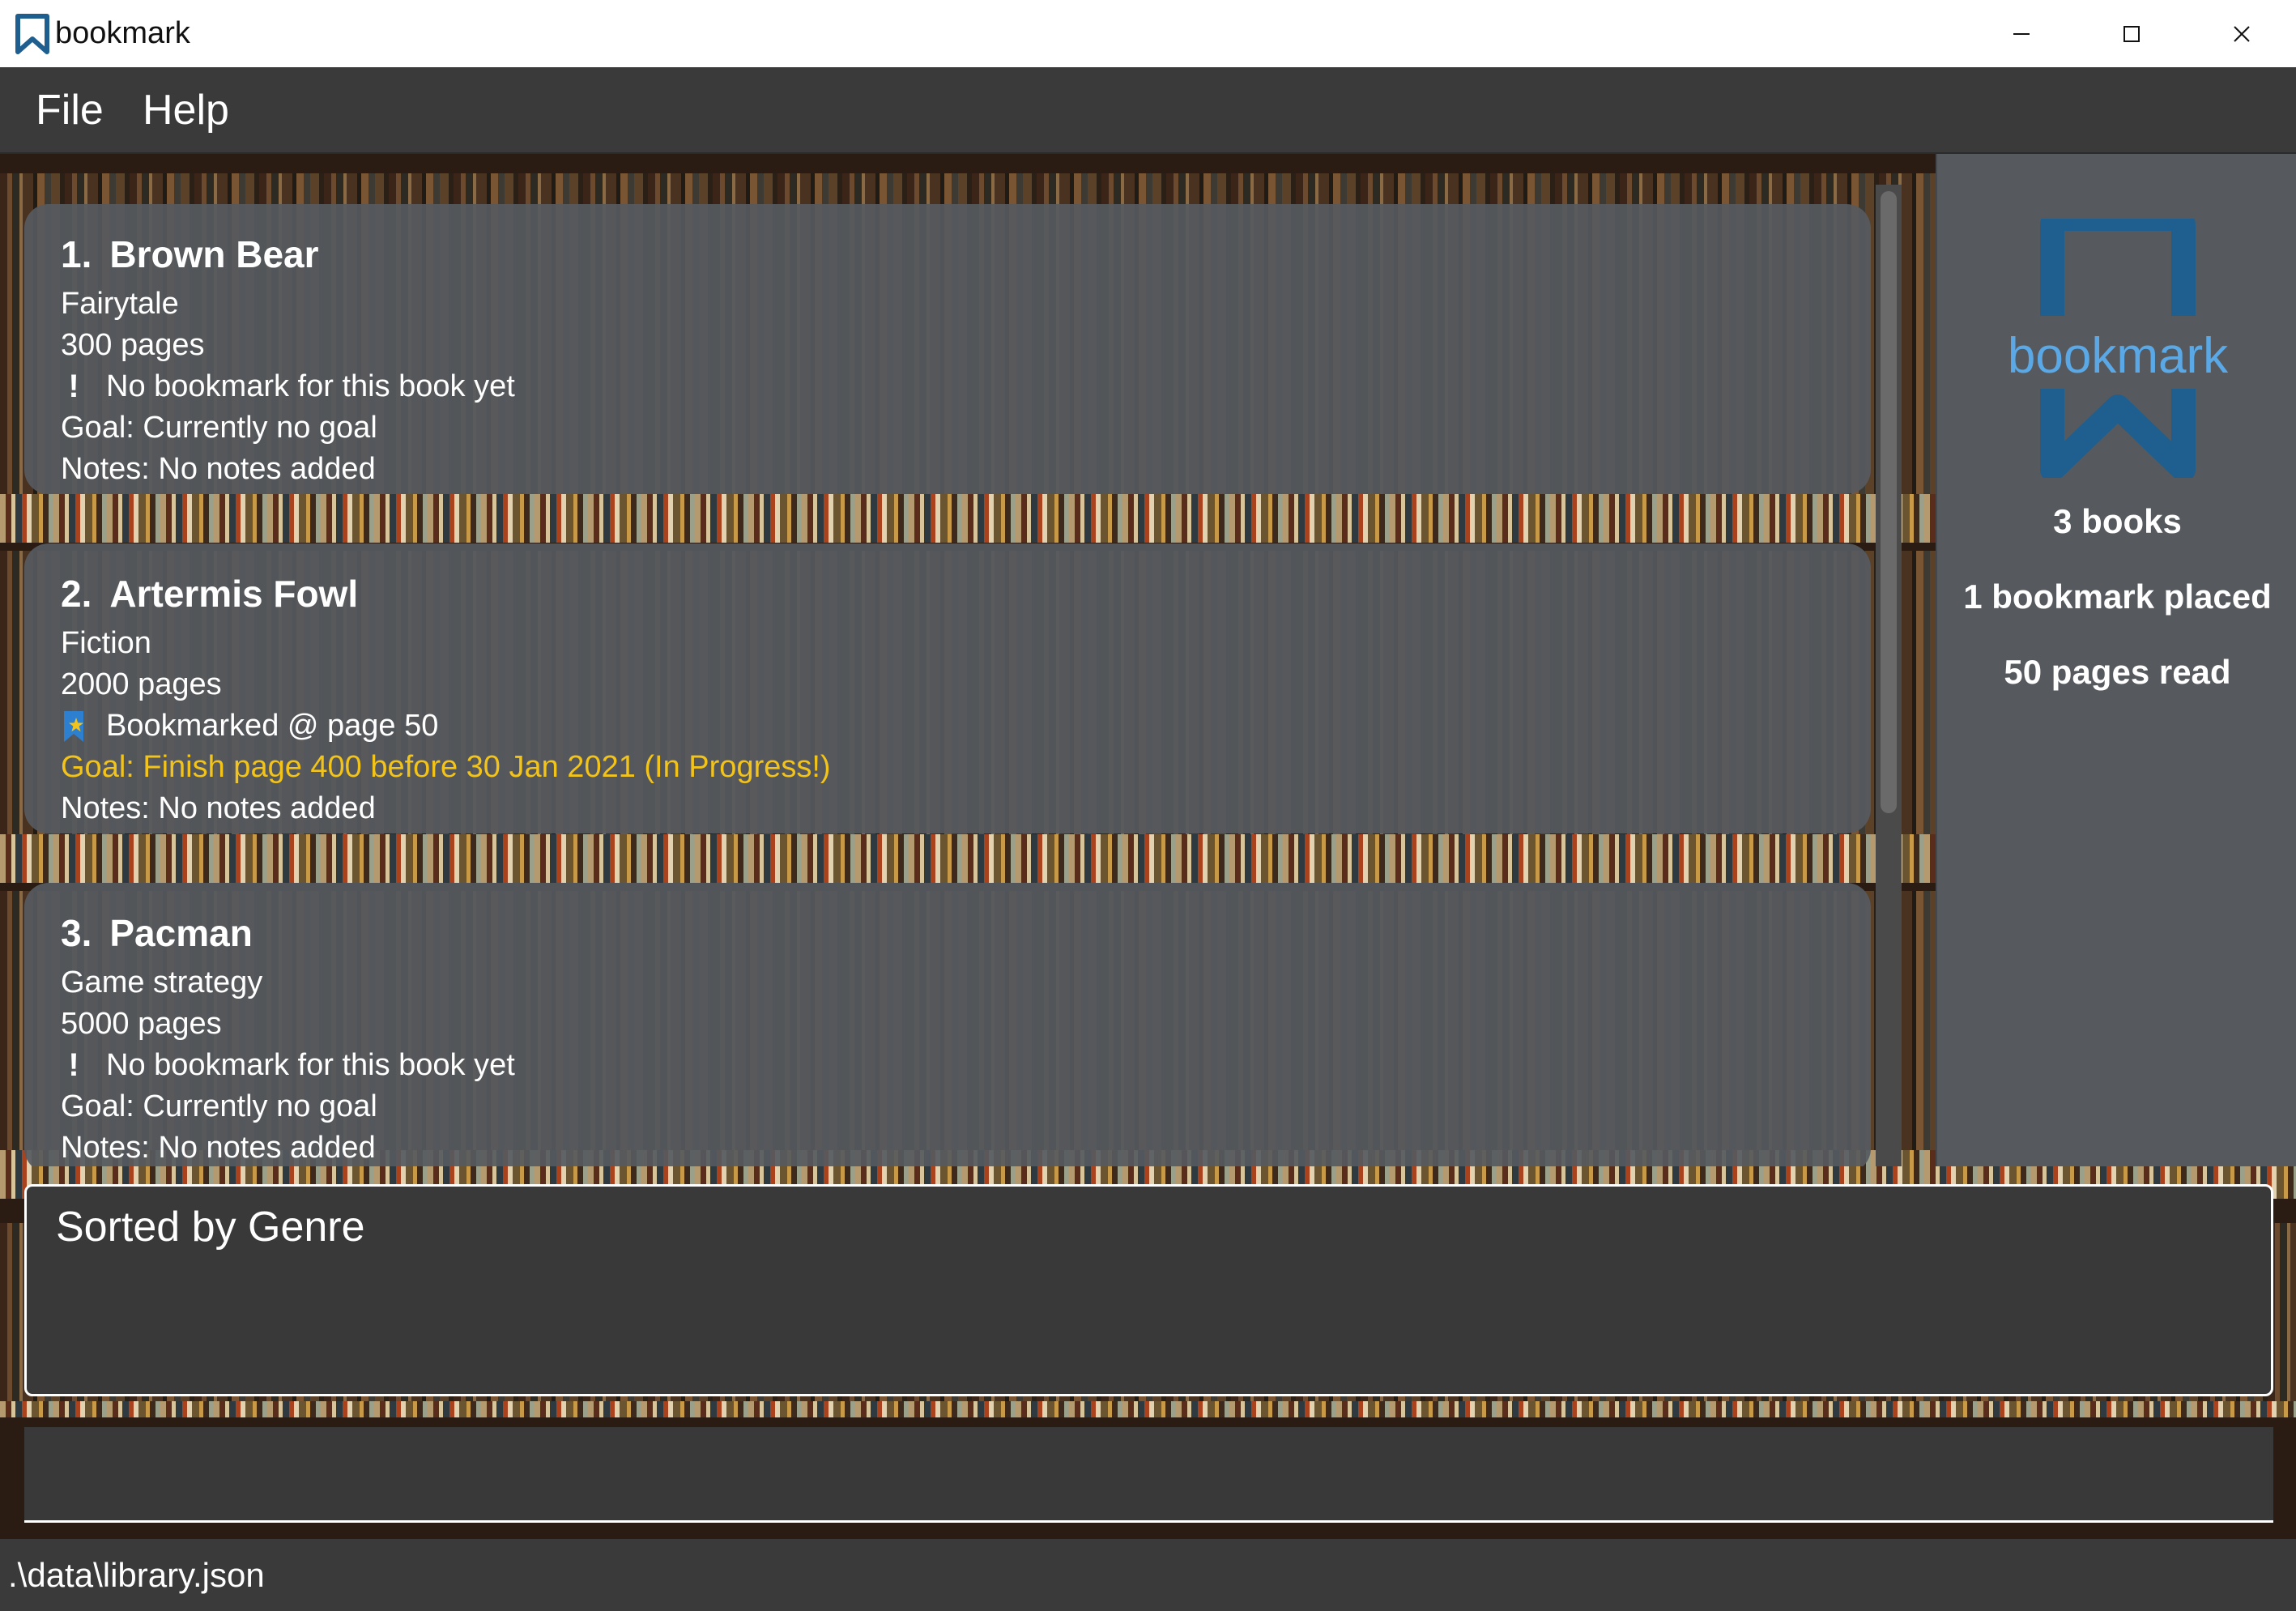 Image resolution: width=2296 pixels, height=1611 pixels. I want to click on book-genre: Fiction, so click(106, 643).